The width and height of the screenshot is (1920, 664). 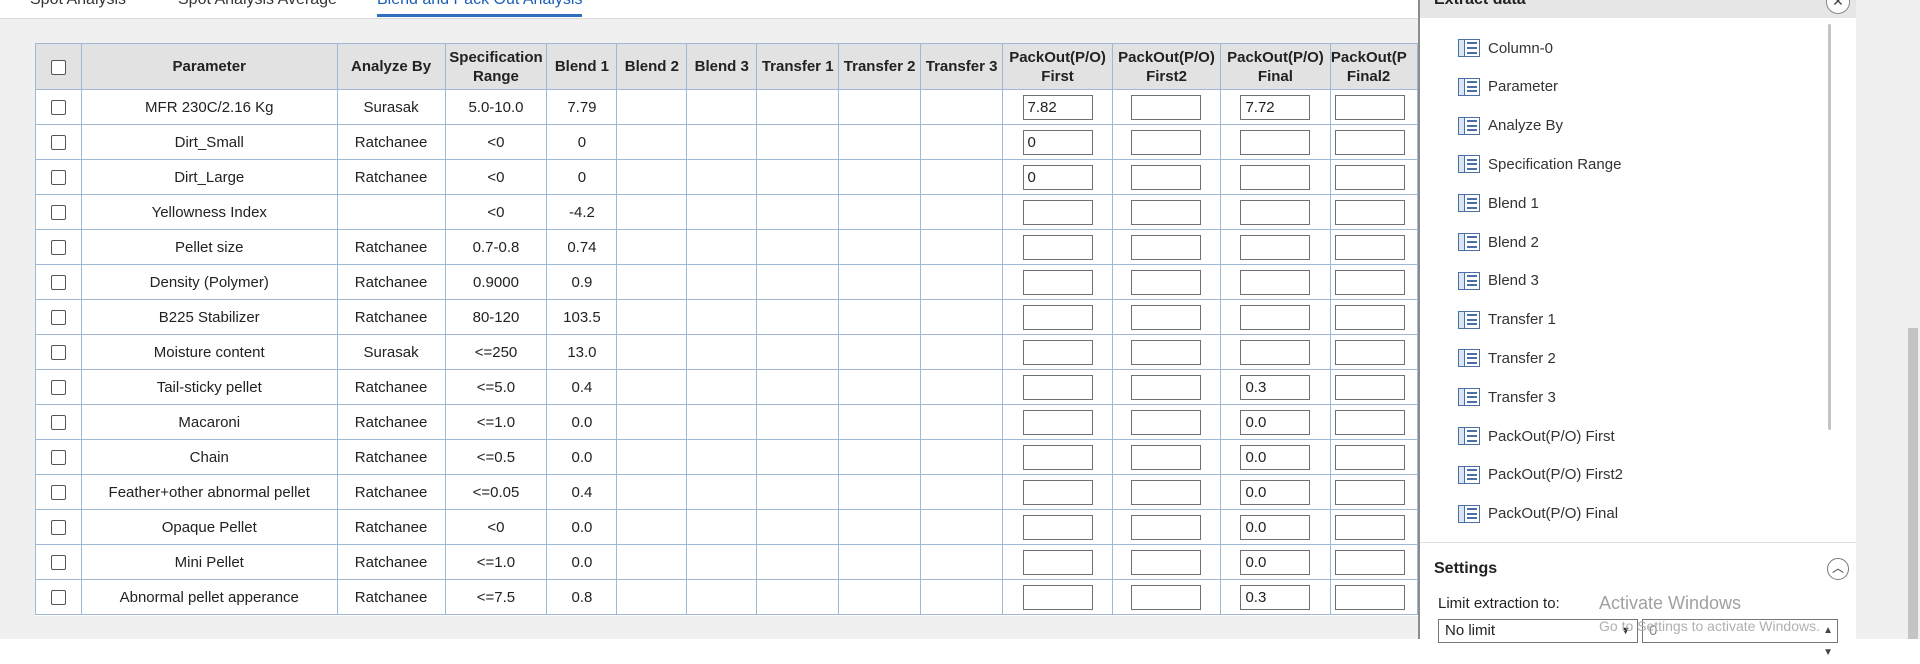 What do you see at coordinates (257, 4) in the screenshot?
I see `tab-spot-analysis-average: Spot Analysis Average` at bounding box center [257, 4].